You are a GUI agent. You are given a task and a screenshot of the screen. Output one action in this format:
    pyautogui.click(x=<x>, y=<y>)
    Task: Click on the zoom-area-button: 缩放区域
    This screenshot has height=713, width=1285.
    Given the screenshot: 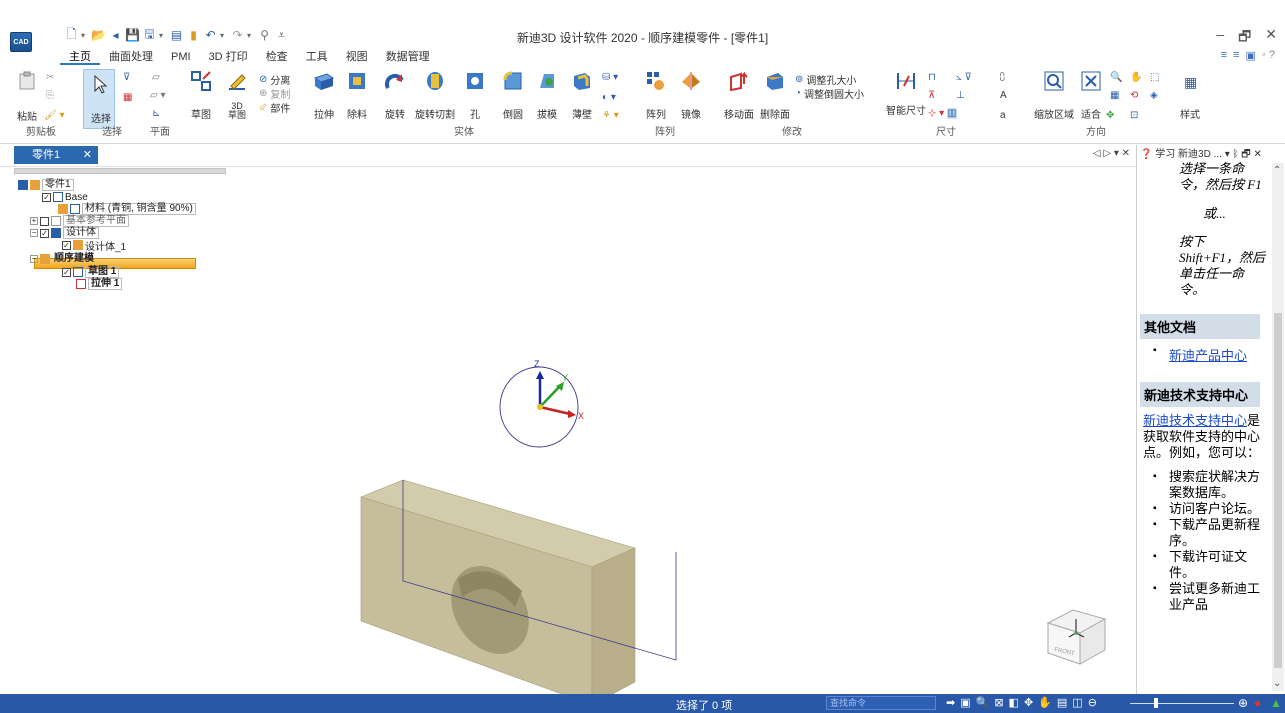 What is the action you would take?
    pyautogui.click(x=1054, y=95)
    